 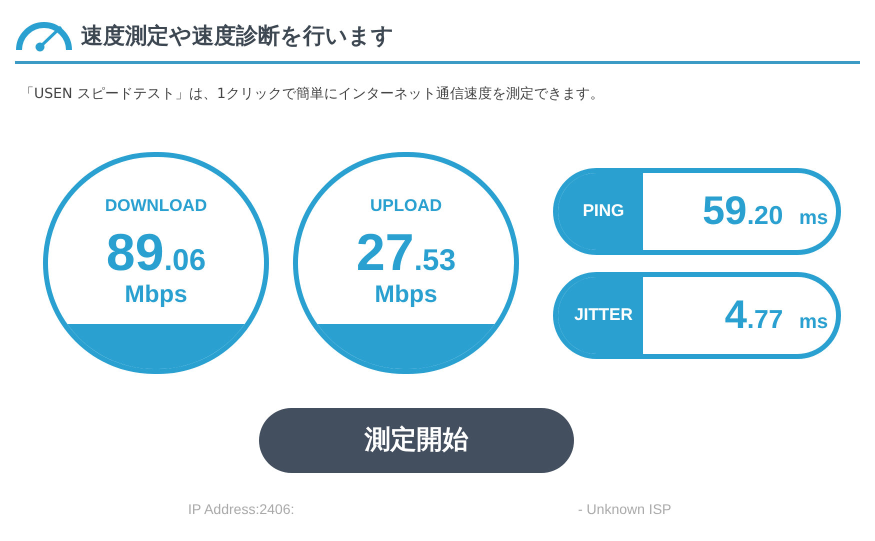 I want to click on speed-decimal: .53, so click(x=435, y=261).